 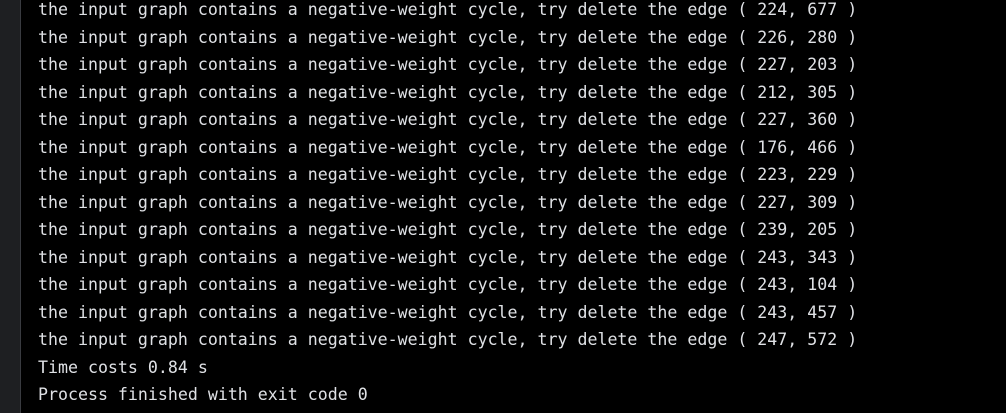 What do you see at coordinates (203, 394) in the screenshot?
I see `exit-code-line: Process finished with exit code 0` at bounding box center [203, 394].